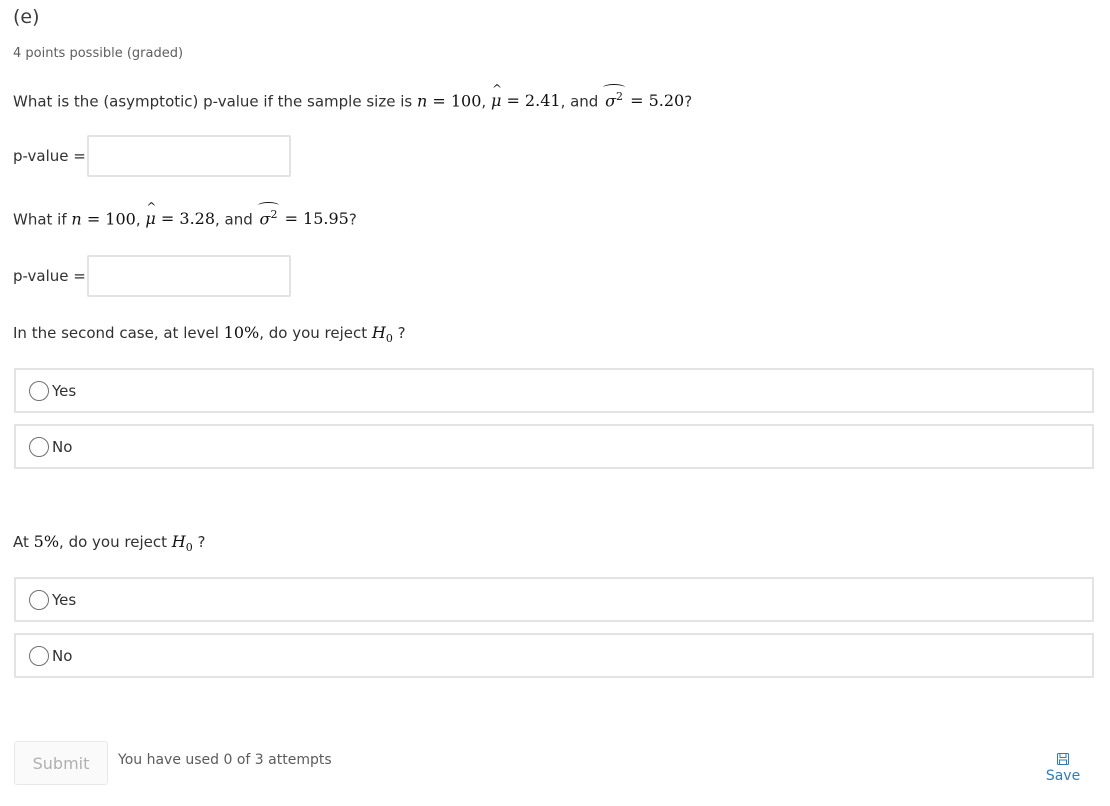  What do you see at coordinates (241, 332) in the screenshot?
I see `math-level: 10%` at bounding box center [241, 332].